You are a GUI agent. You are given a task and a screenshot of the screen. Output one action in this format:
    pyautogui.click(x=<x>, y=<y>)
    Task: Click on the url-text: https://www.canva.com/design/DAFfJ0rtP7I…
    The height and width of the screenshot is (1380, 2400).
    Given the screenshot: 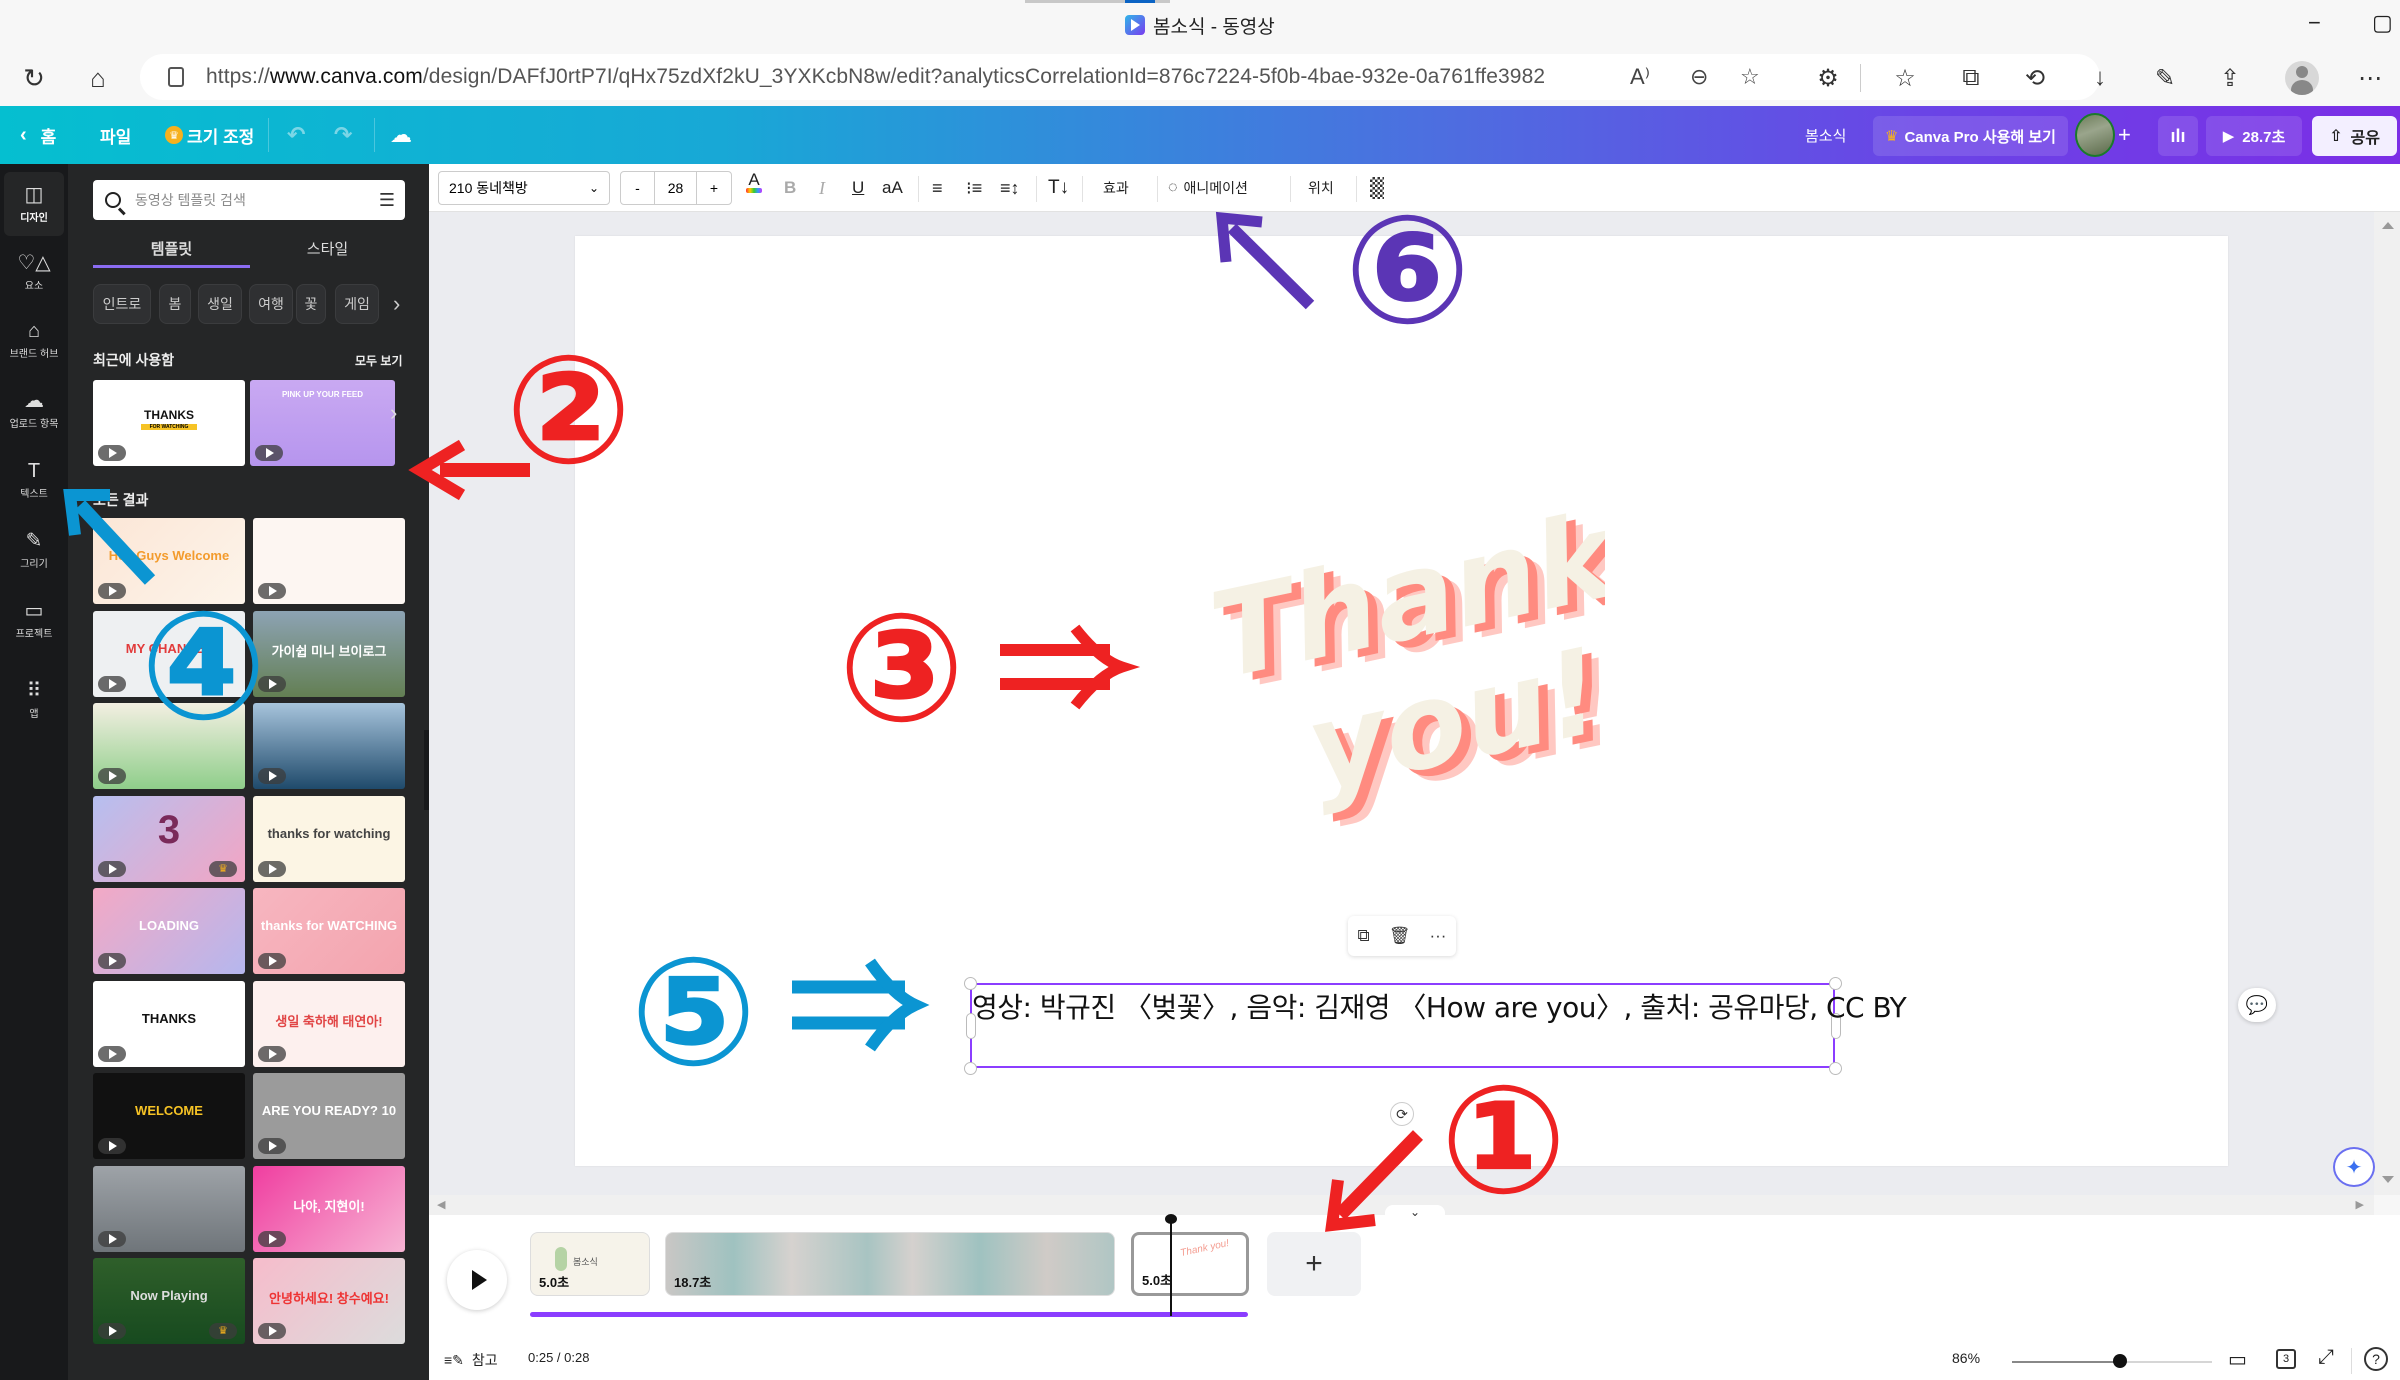 What is the action you would take?
    pyautogui.click(x=875, y=77)
    